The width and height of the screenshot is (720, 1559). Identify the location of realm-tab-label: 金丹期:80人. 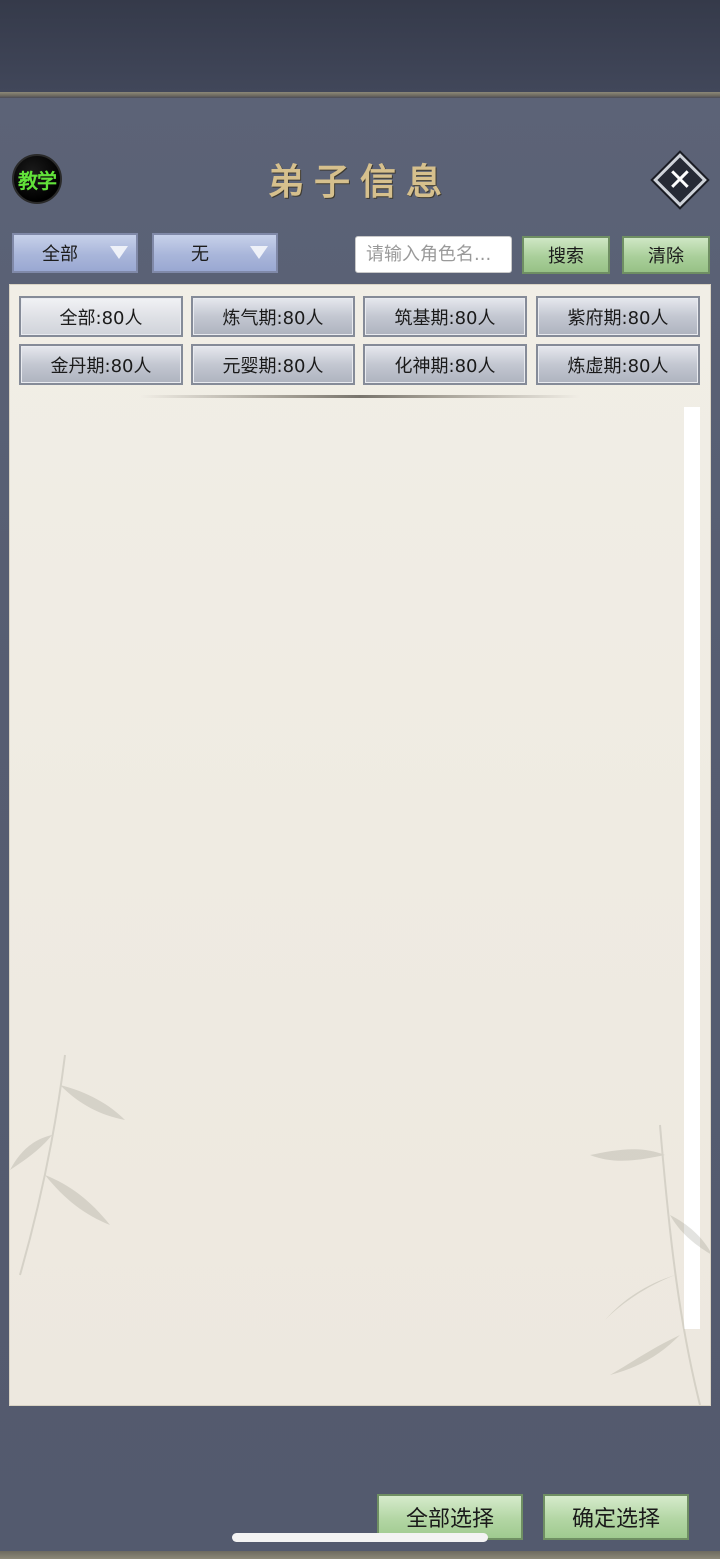
(101, 366).